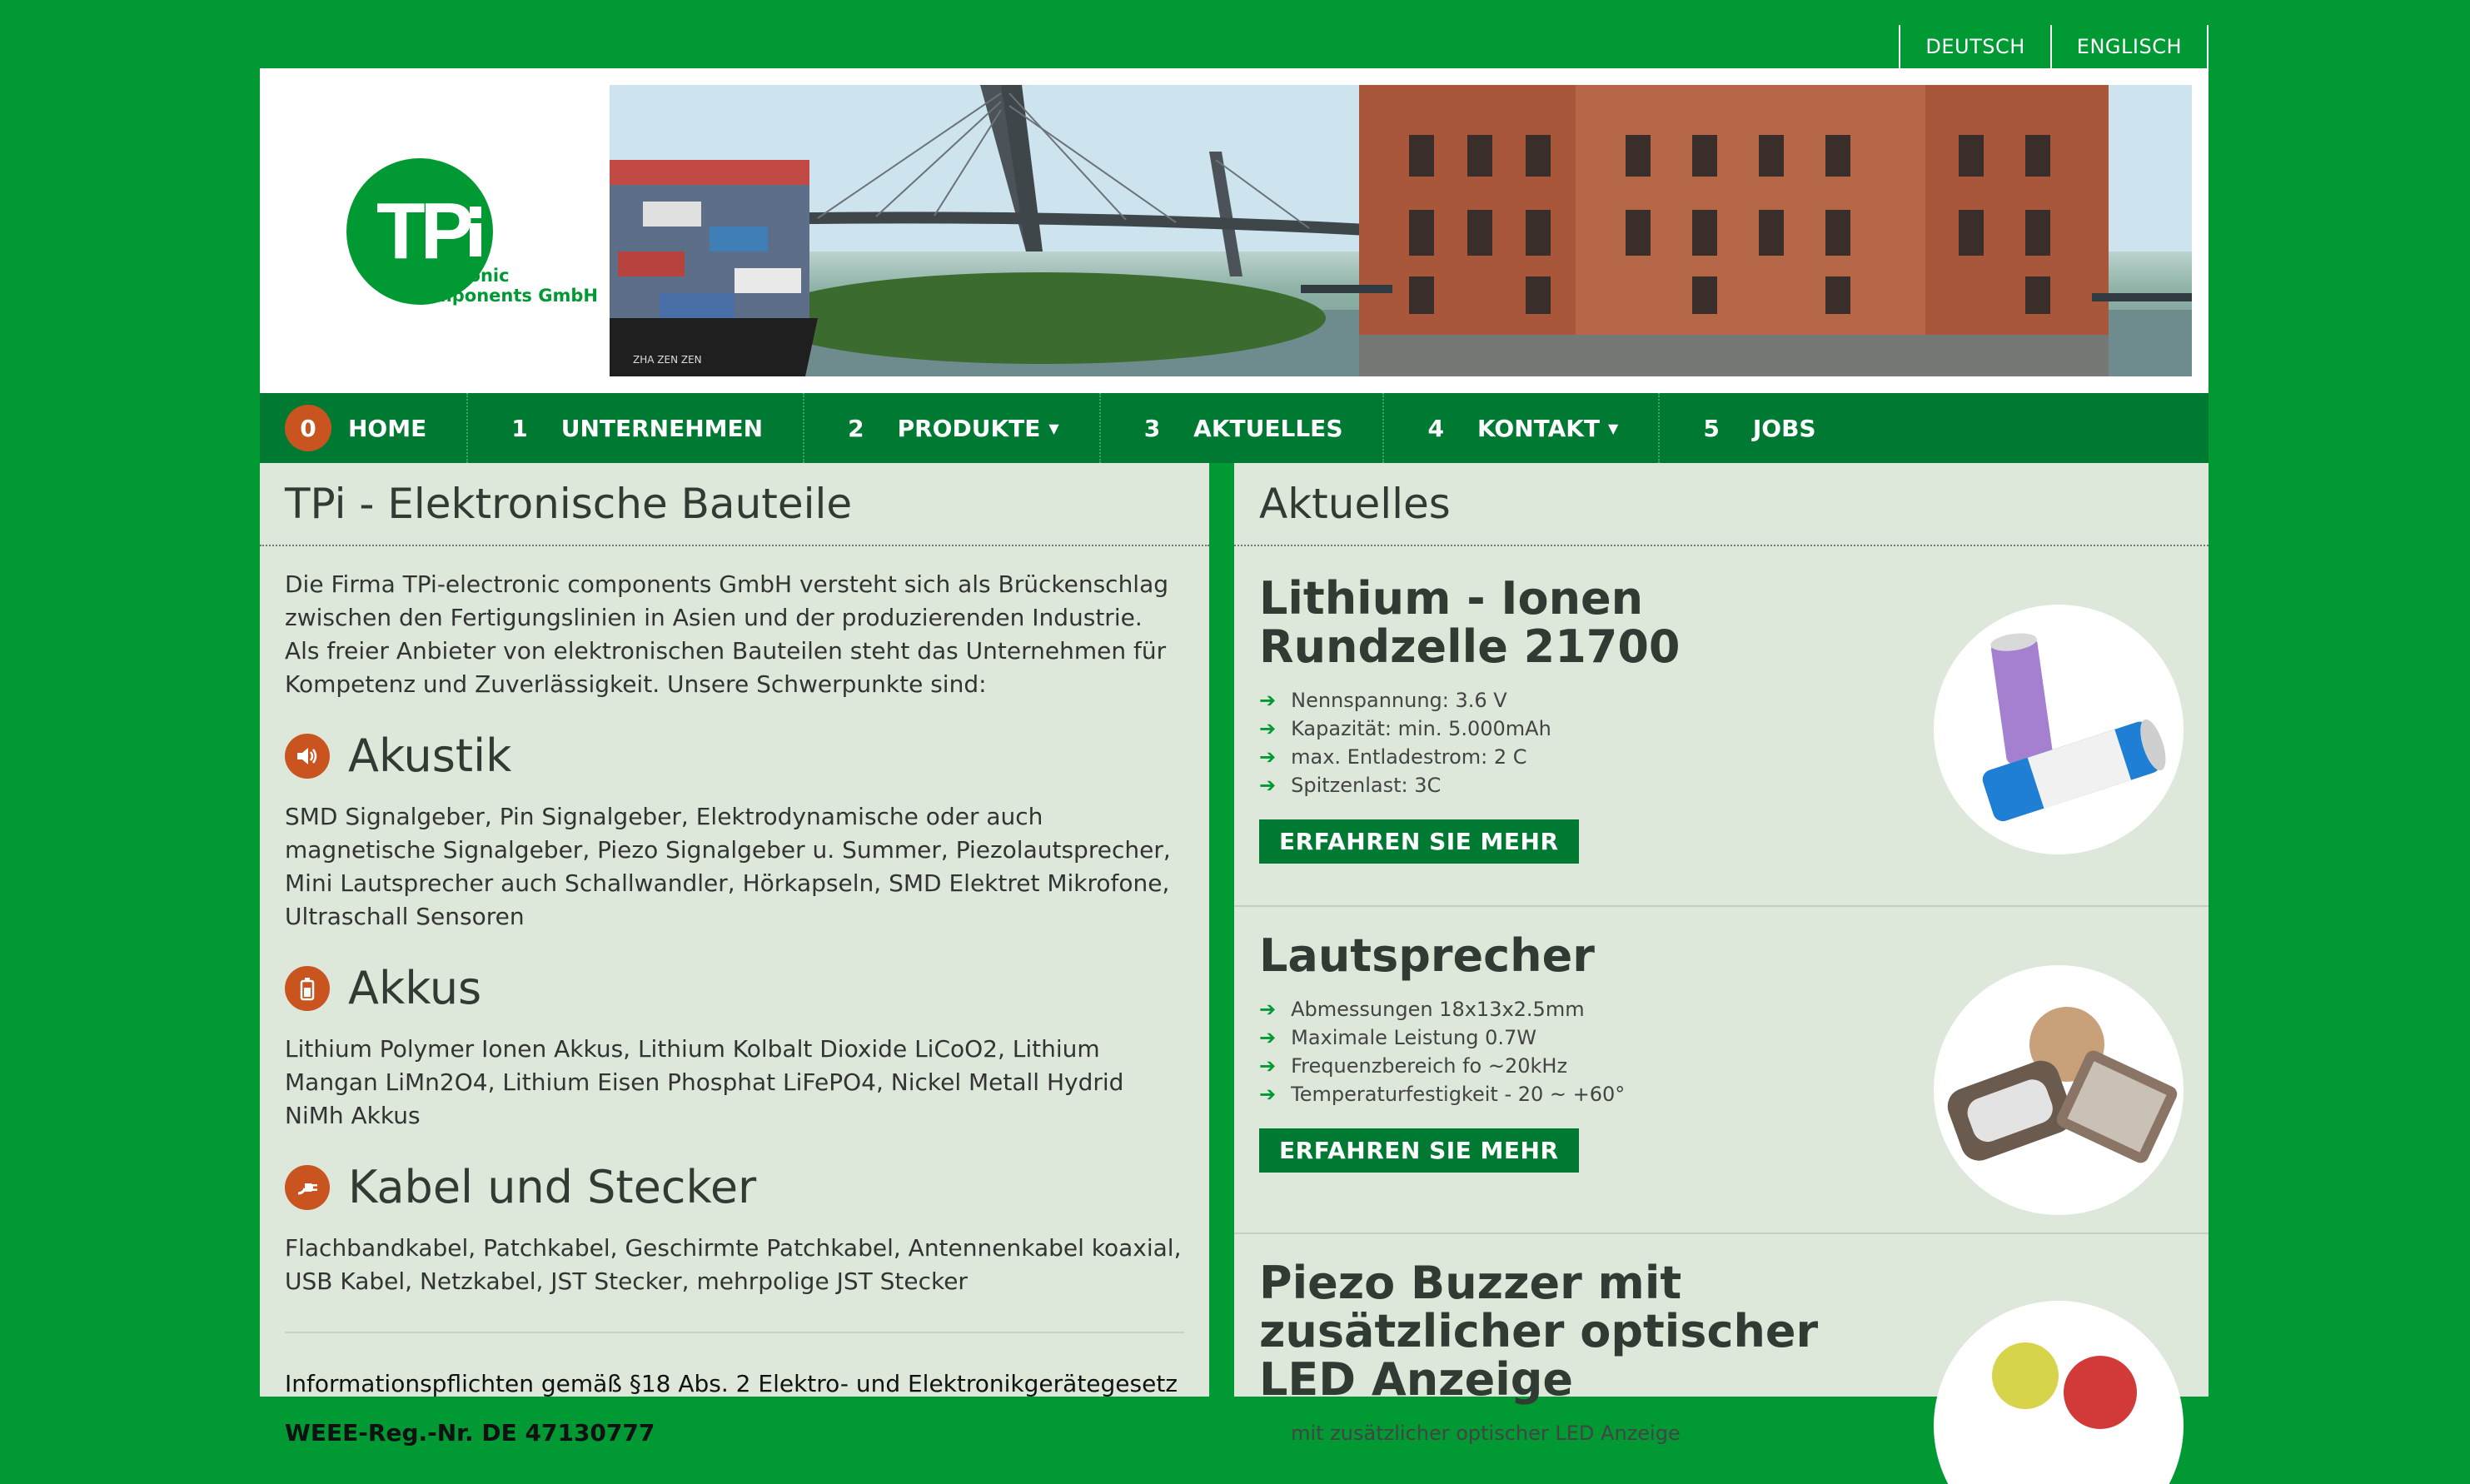 This screenshot has height=1484, width=2470. What do you see at coordinates (1268, 428) in the screenshot?
I see `nav-aktuelles-label: AKTUELLES` at bounding box center [1268, 428].